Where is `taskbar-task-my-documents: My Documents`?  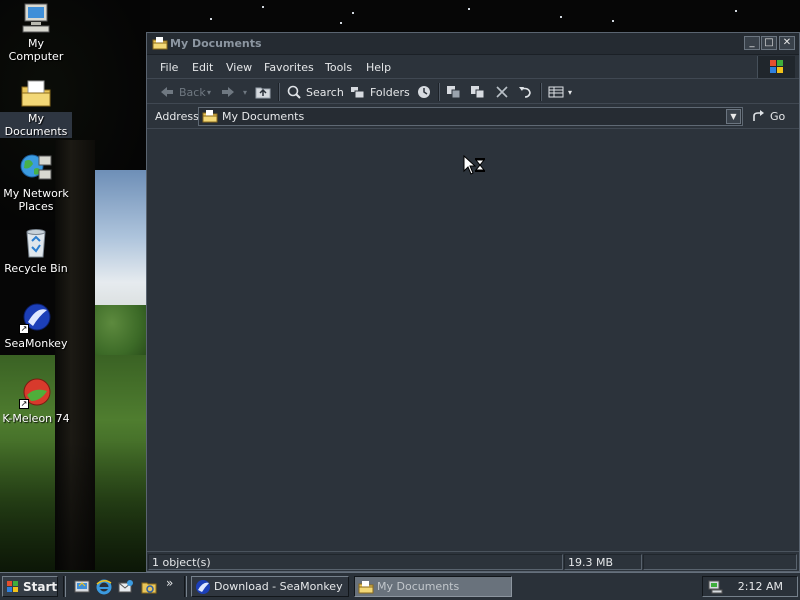
taskbar-task-my-documents: My Documents is located at coordinates (433, 586).